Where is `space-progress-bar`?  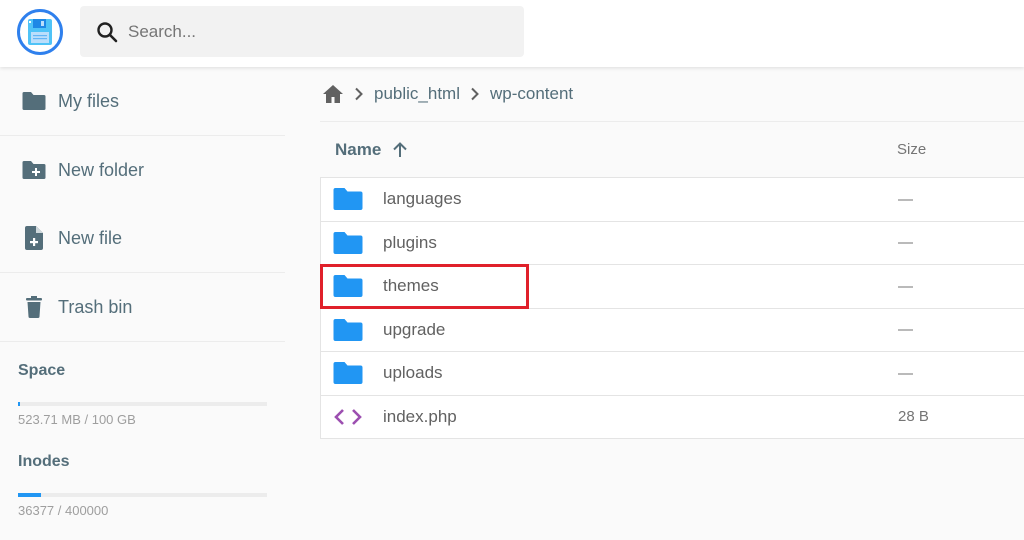 space-progress-bar is located at coordinates (142, 404).